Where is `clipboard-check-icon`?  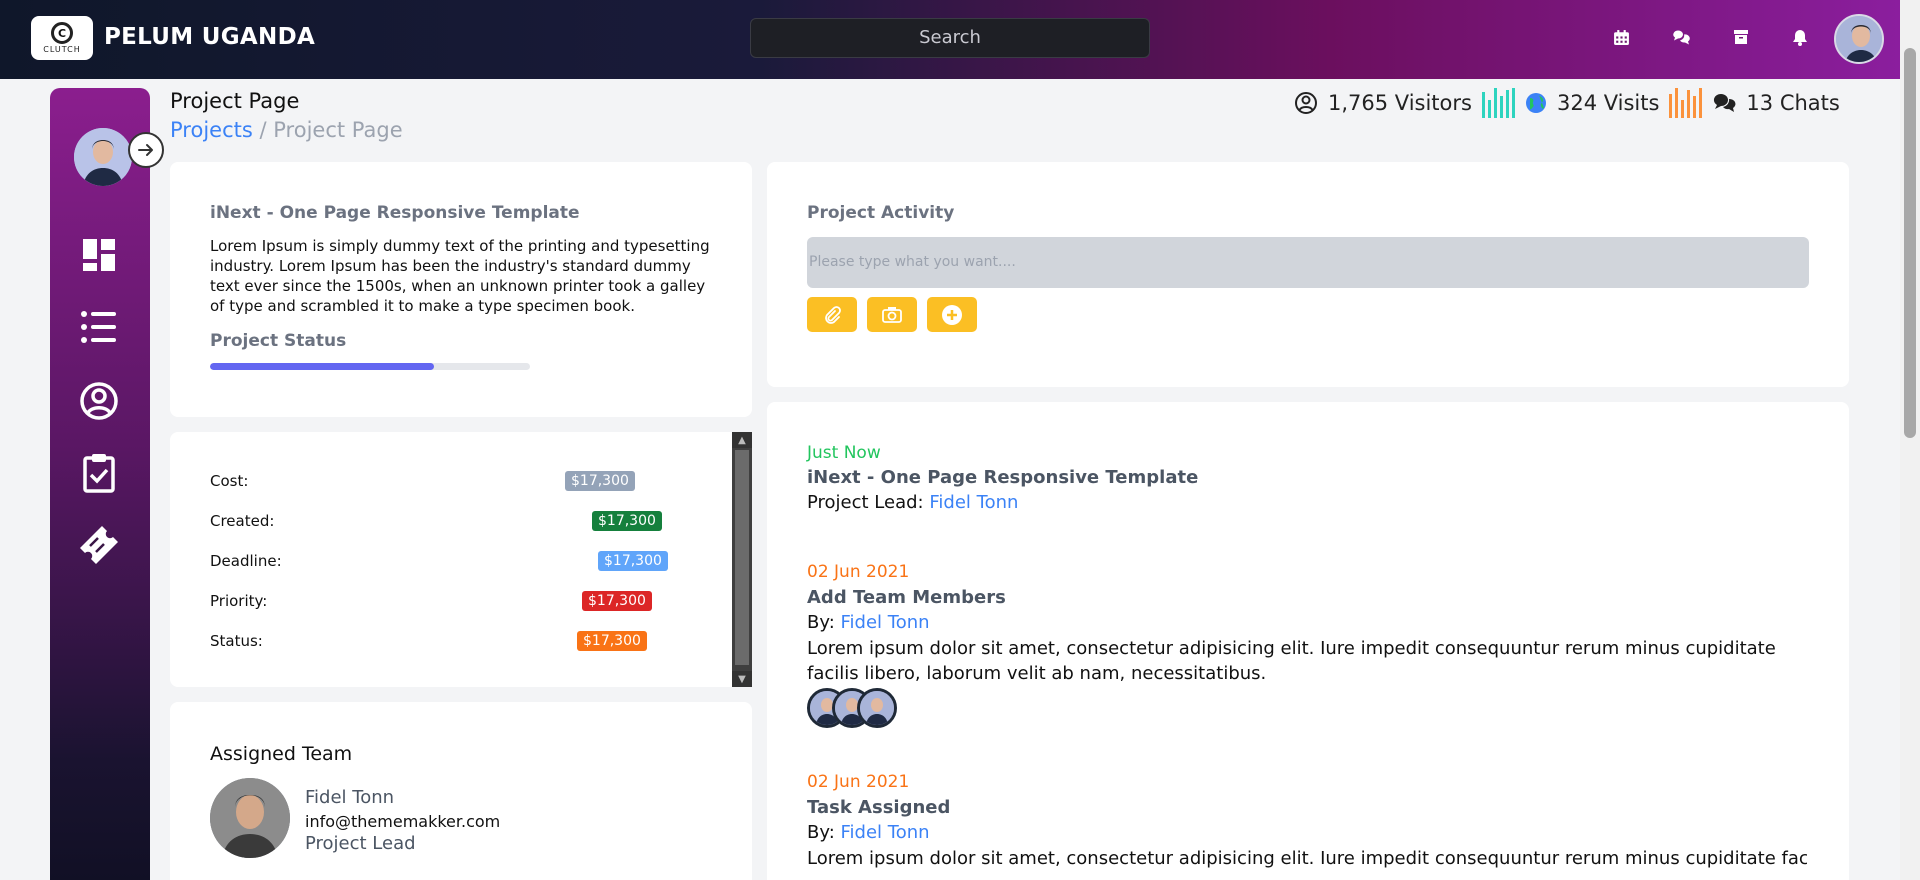 clipboard-check-icon is located at coordinates (99, 473).